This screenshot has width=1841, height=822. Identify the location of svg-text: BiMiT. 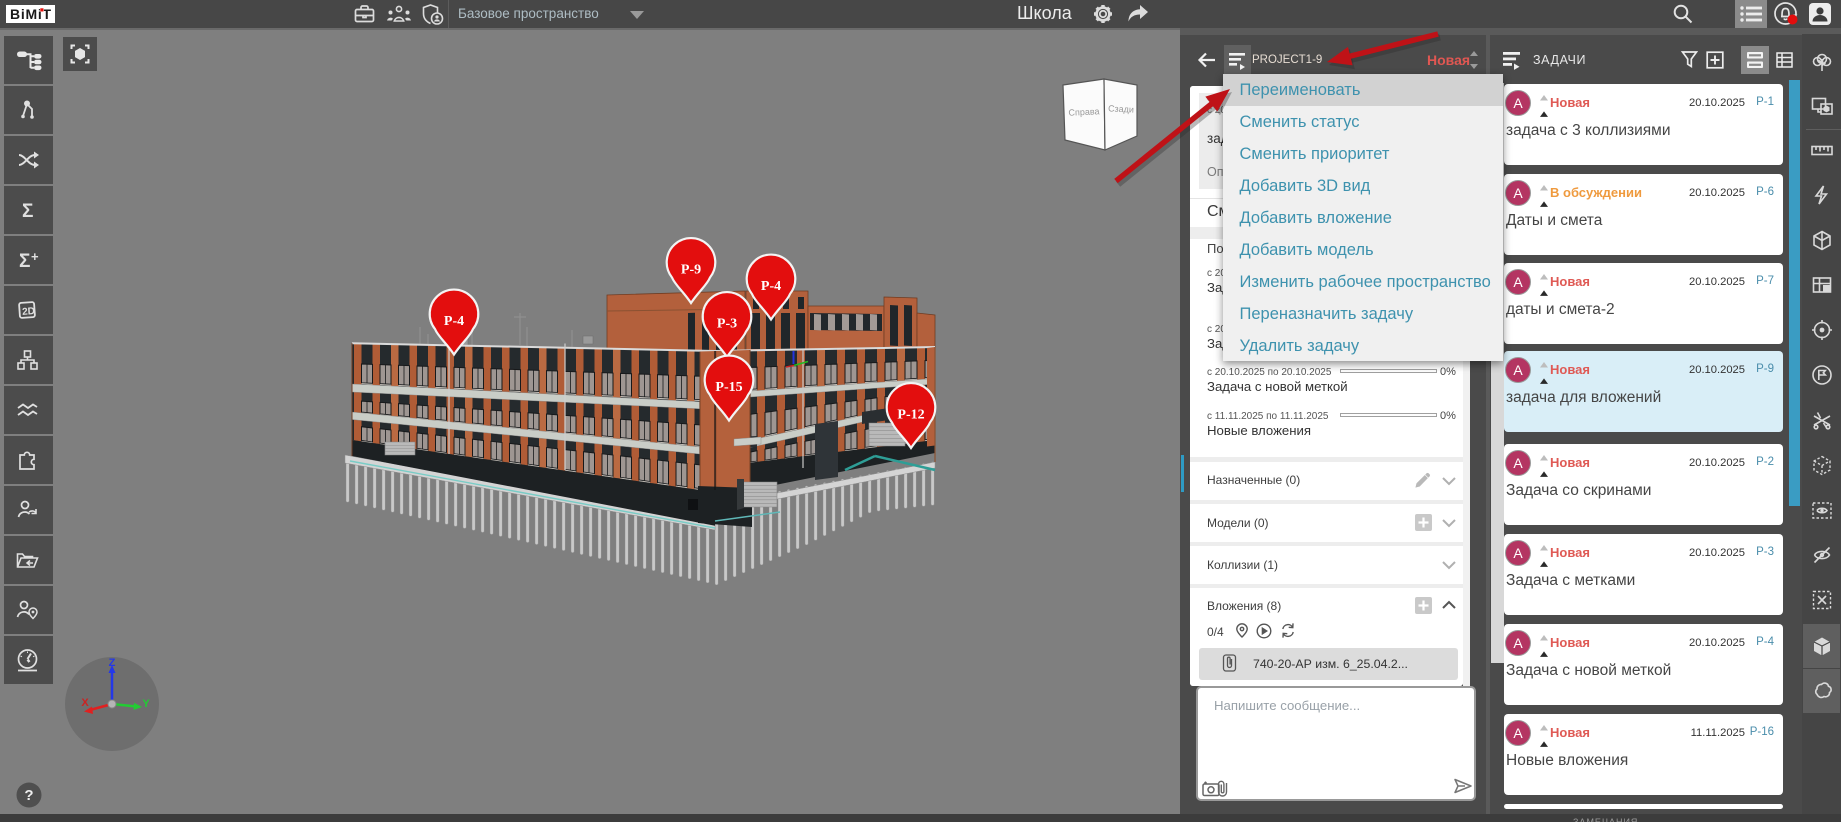
(30, 14).